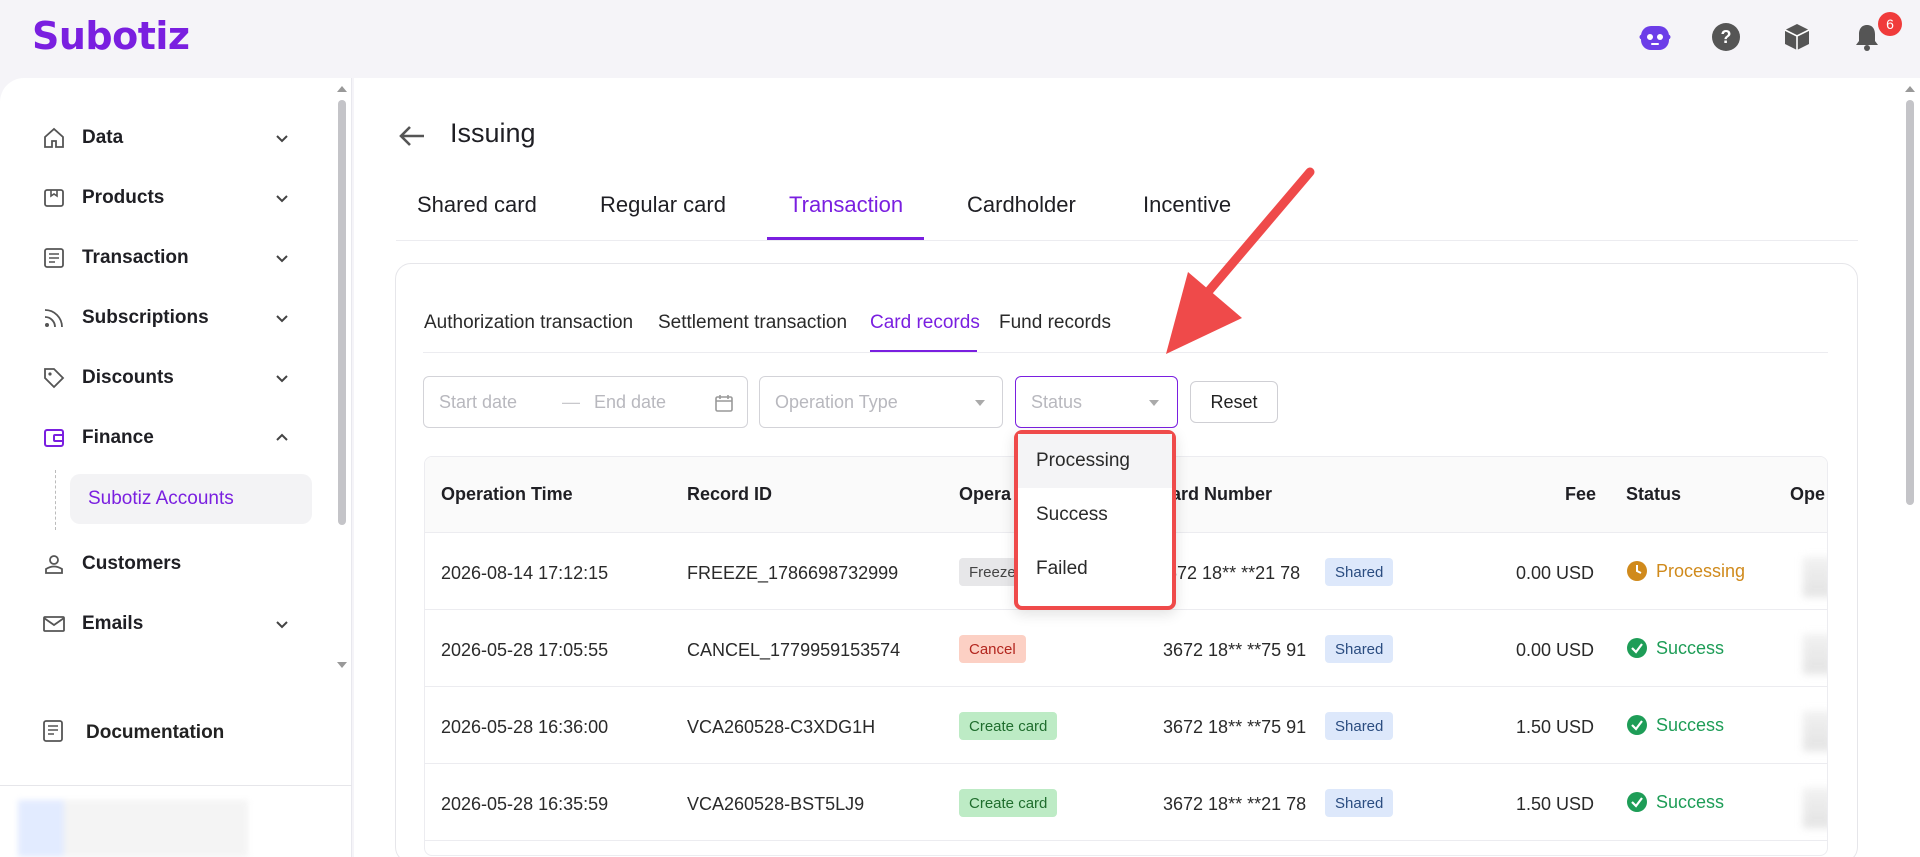  I want to click on status-select: Status, so click(1096, 402).